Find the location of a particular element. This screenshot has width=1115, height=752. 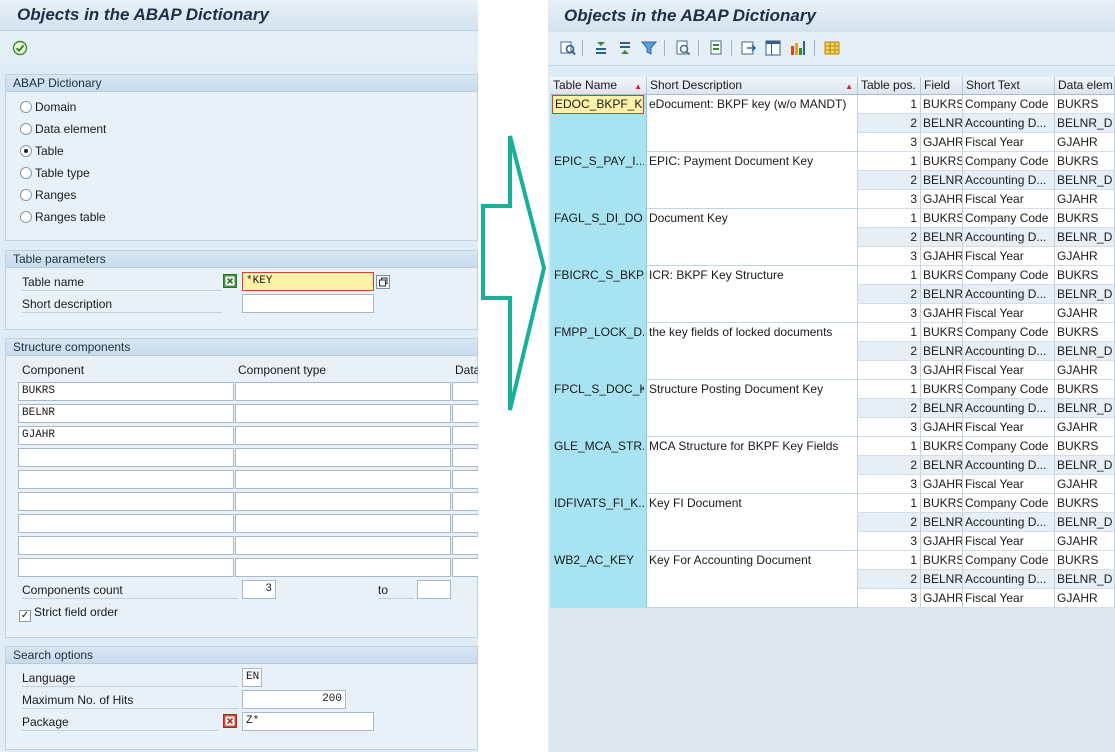

radio-domain: Domain is located at coordinates (48, 107).